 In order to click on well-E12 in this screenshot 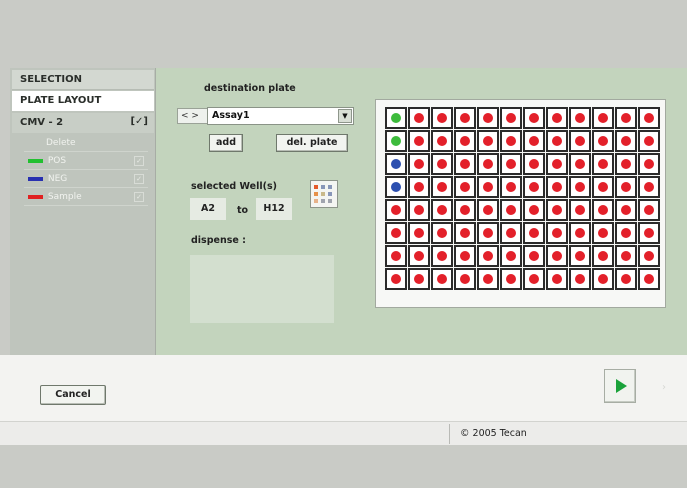, I will do `click(649, 210)`.